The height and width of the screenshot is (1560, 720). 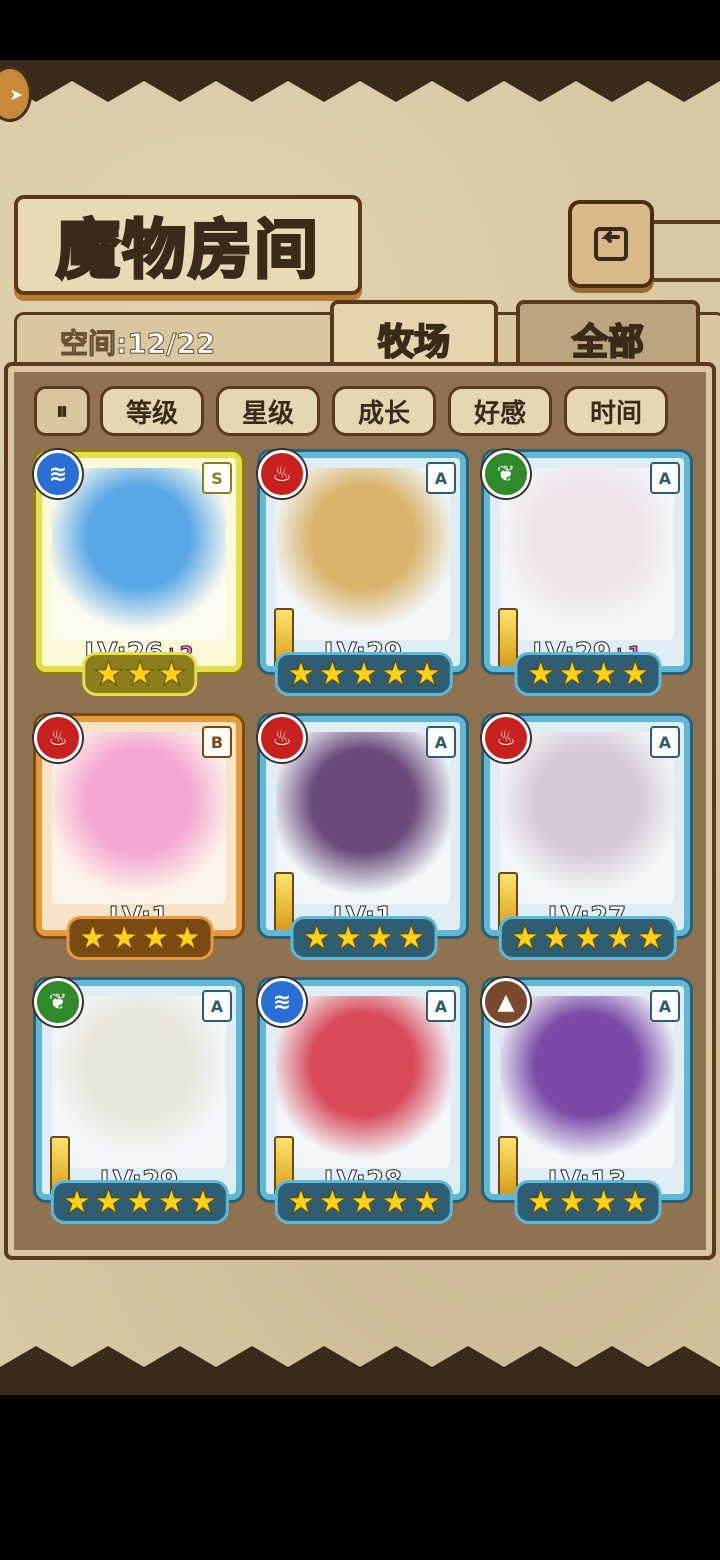 I want to click on rank-badge: S, so click(x=217, y=478).